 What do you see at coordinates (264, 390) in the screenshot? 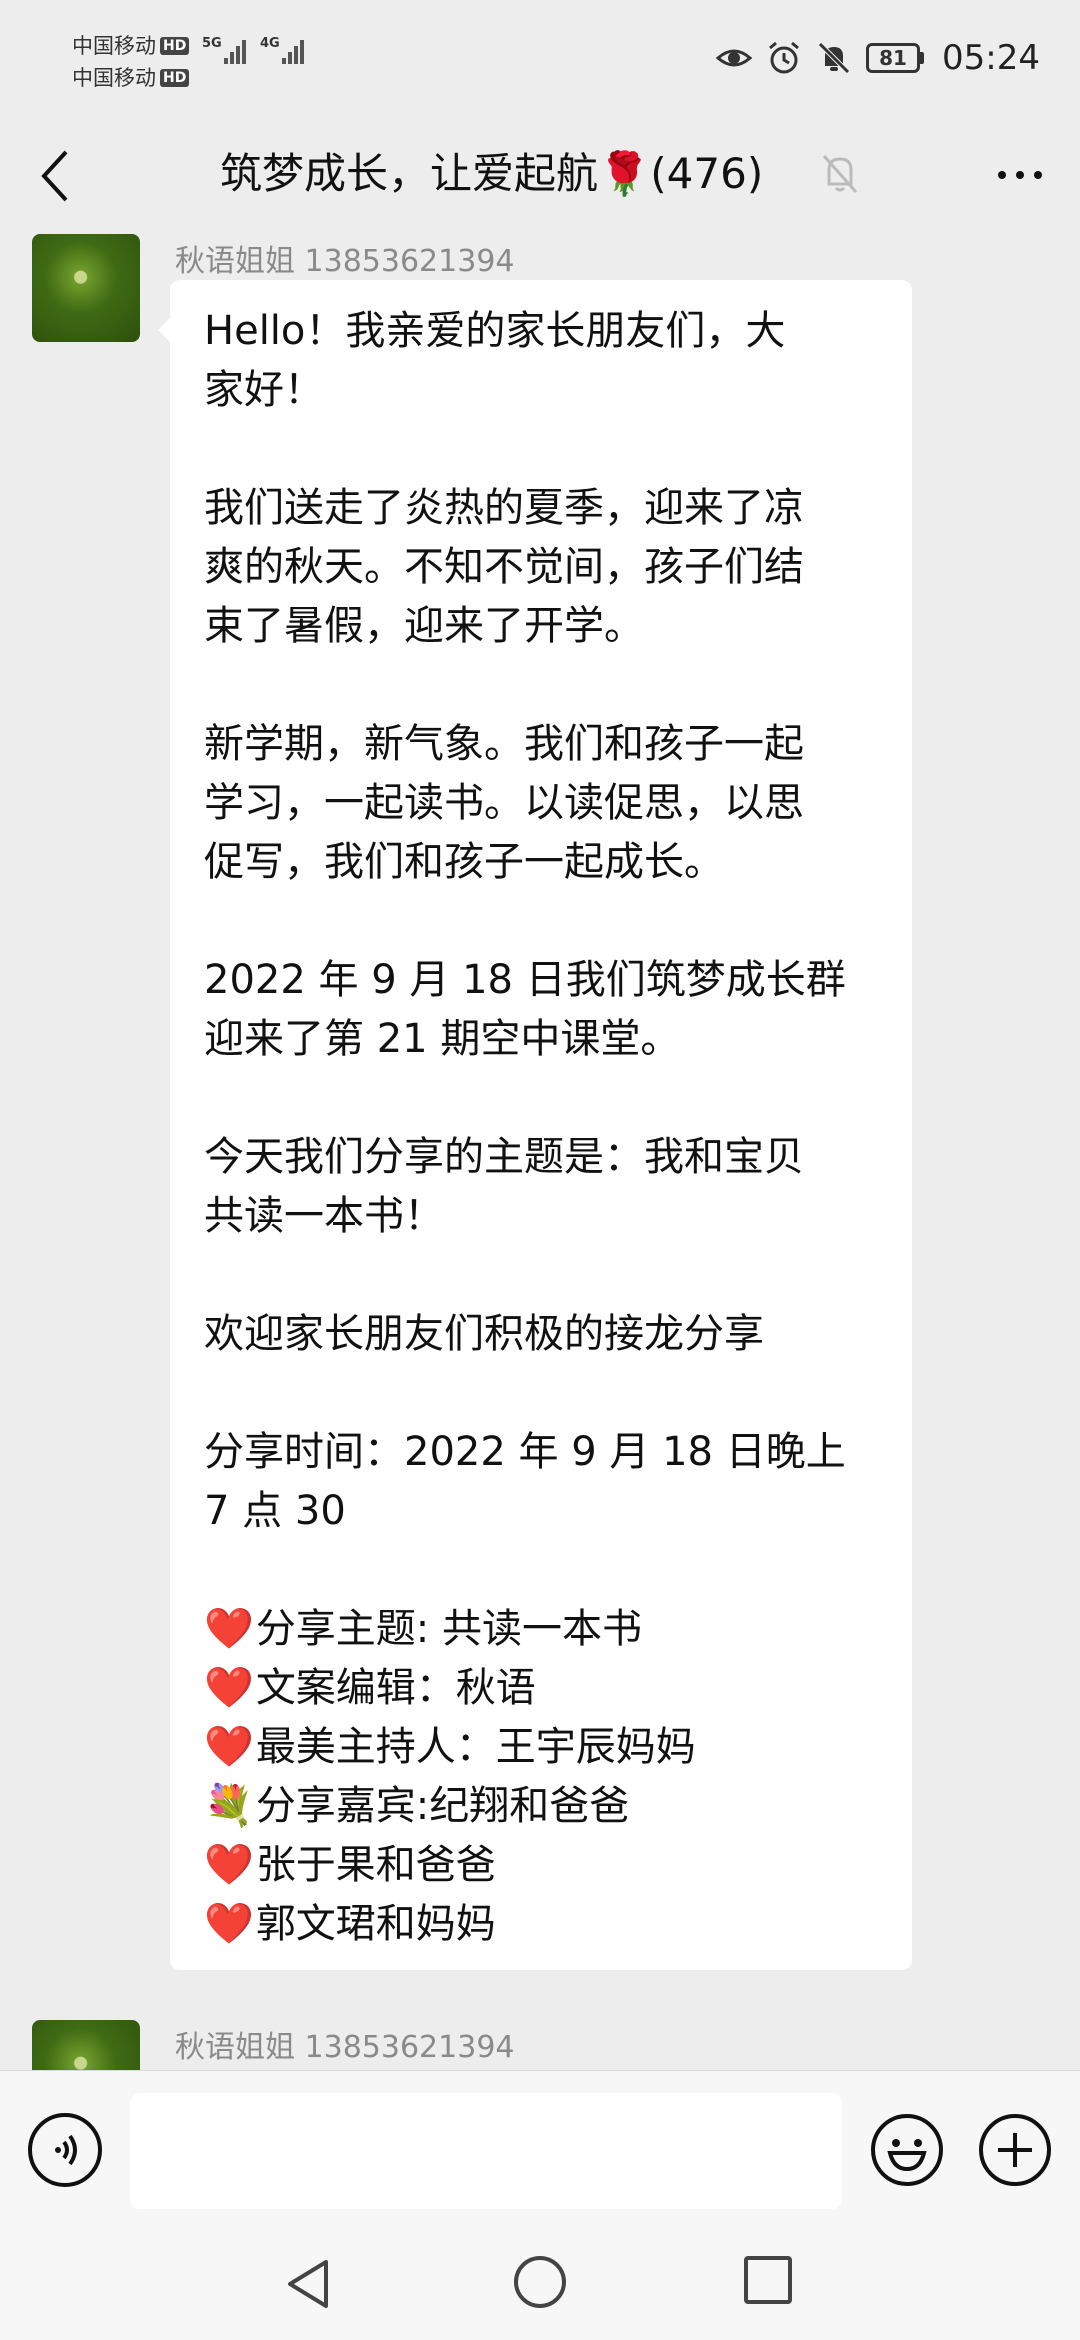
I see `message-line: 家好！` at bounding box center [264, 390].